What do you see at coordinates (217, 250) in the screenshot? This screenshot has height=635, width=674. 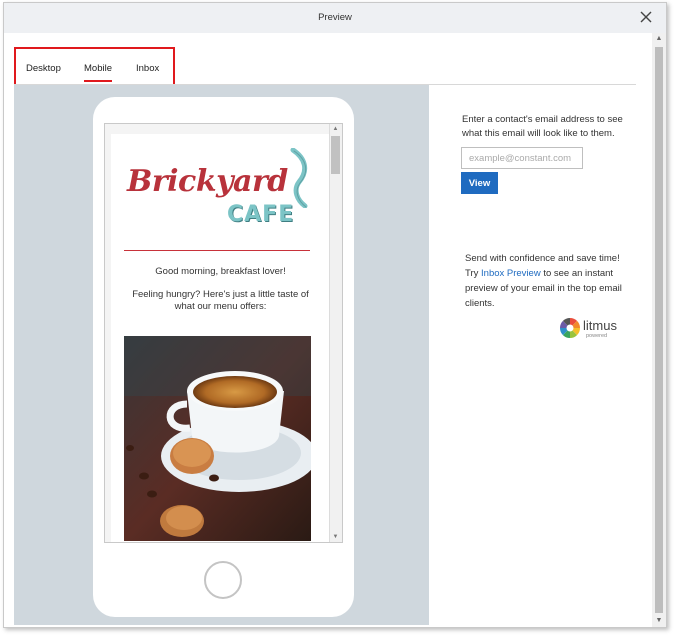 I see `divider-line` at bounding box center [217, 250].